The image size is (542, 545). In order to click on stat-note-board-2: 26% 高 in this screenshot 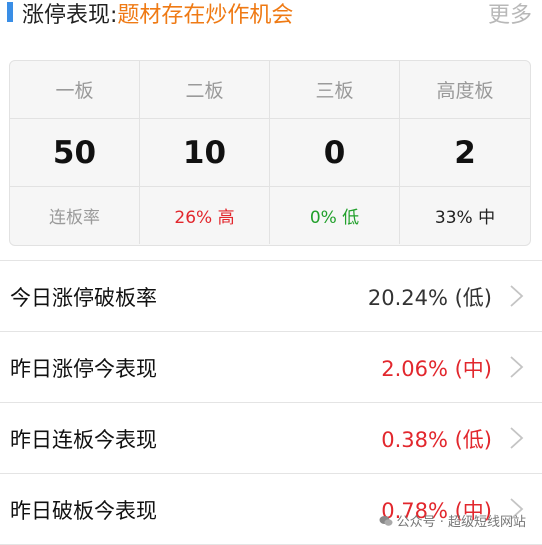, I will do `click(205, 215)`.